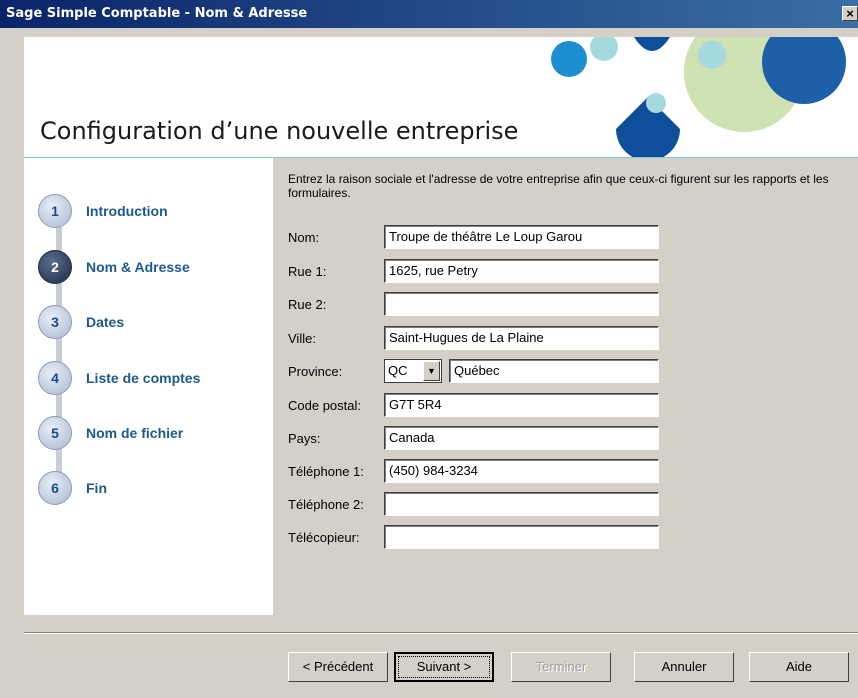  I want to click on step-liste-de-comptes: 4 Liste de comptes, so click(158, 378).